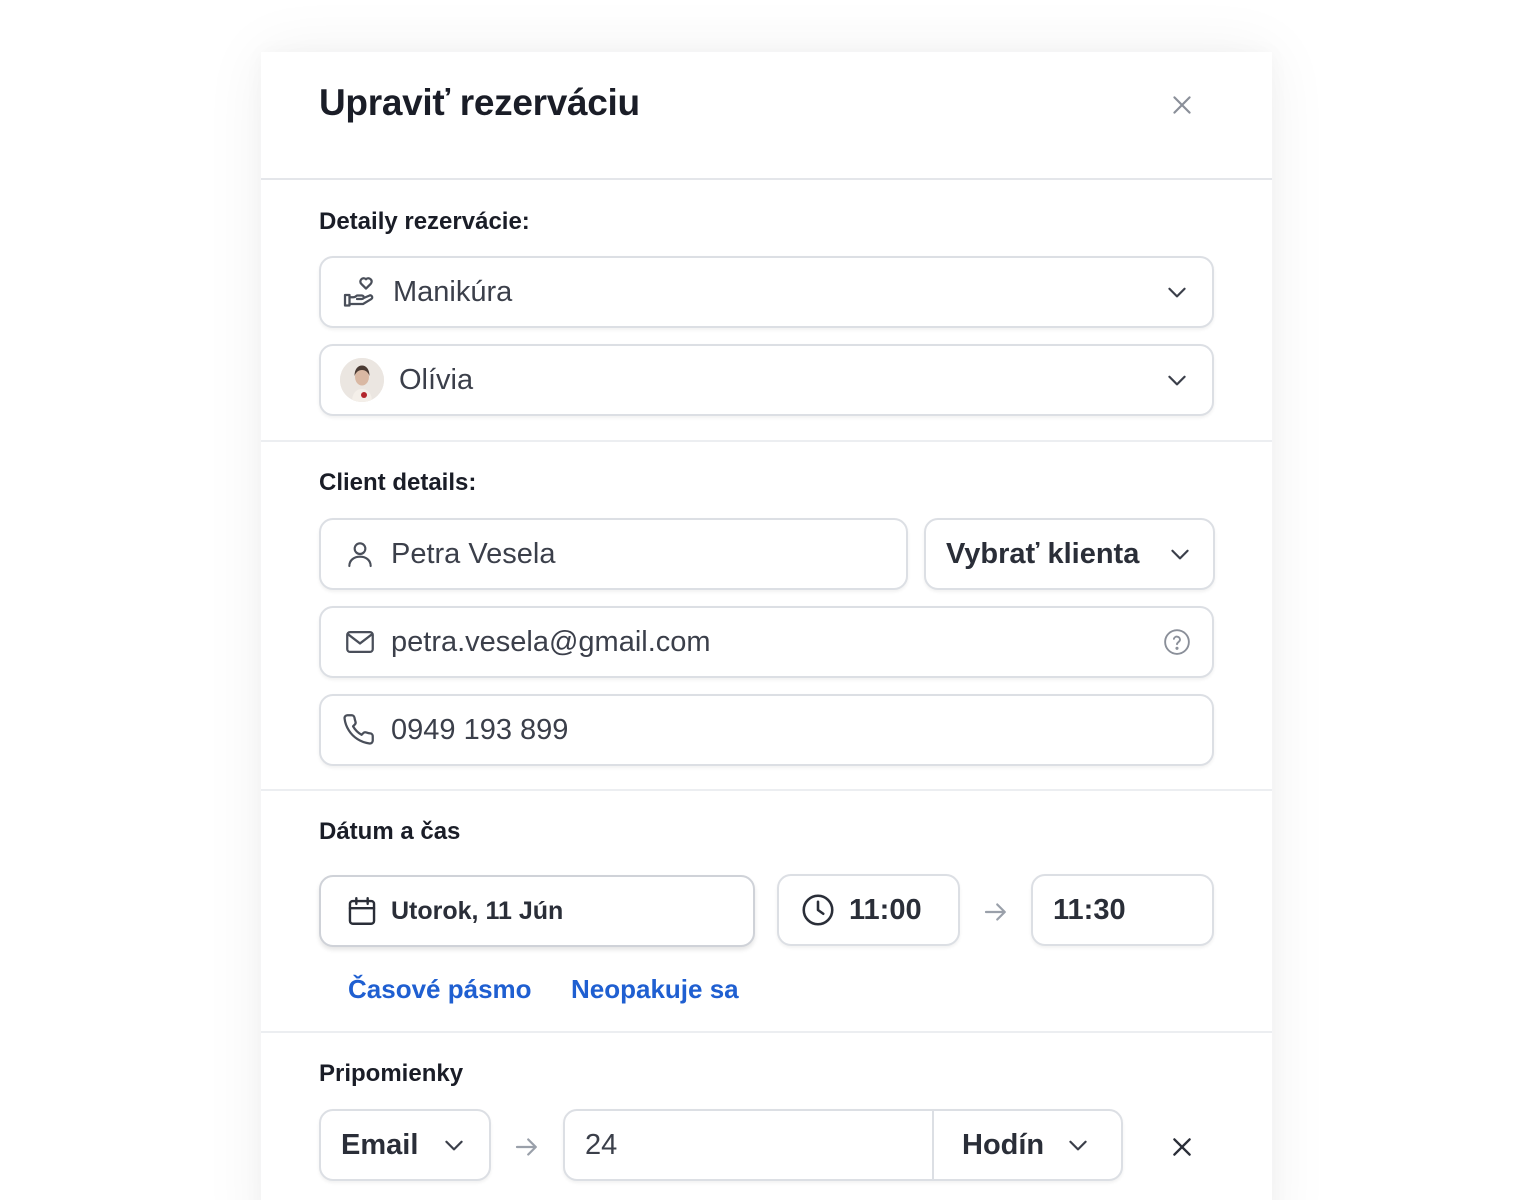  I want to click on client-phone-input: 0949 193 899, so click(766, 730).